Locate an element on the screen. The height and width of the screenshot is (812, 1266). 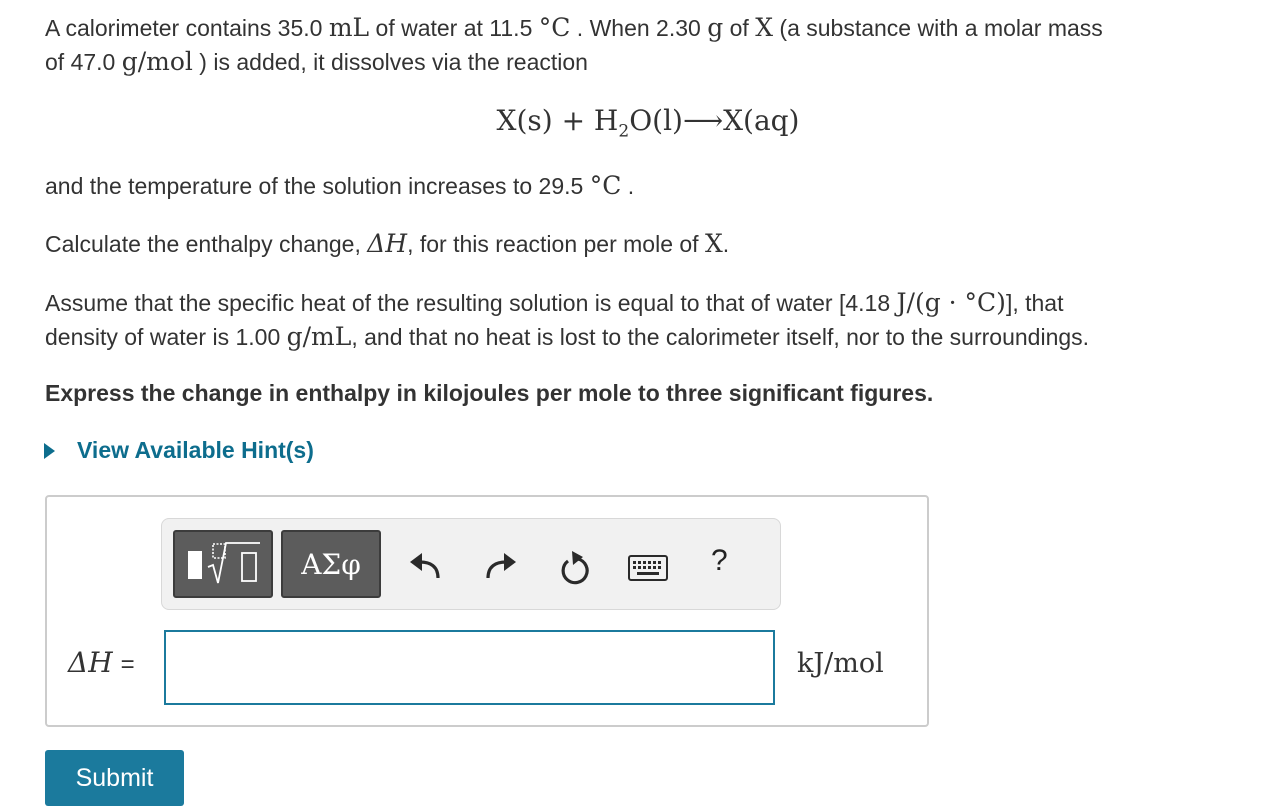
submit-button: Submit is located at coordinates (114, 778).